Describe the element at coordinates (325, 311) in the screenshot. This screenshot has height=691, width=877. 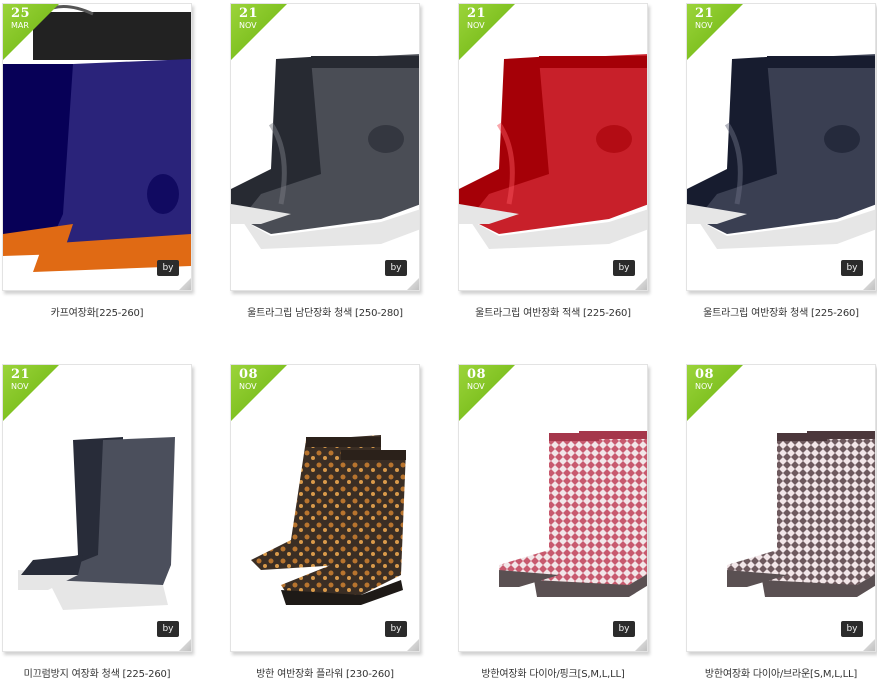
I see `product-title: 울트라그립 남단장화 청색 [250-280]` at that location.